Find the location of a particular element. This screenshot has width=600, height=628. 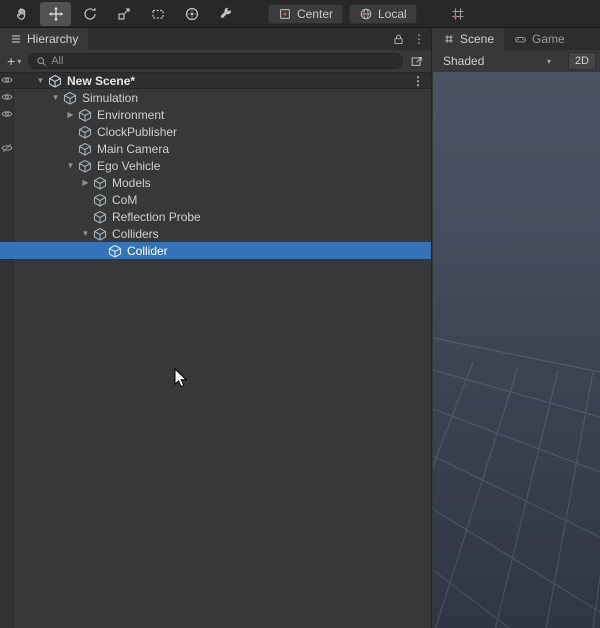

globe-local-icon is located at coordinates (366, 13).